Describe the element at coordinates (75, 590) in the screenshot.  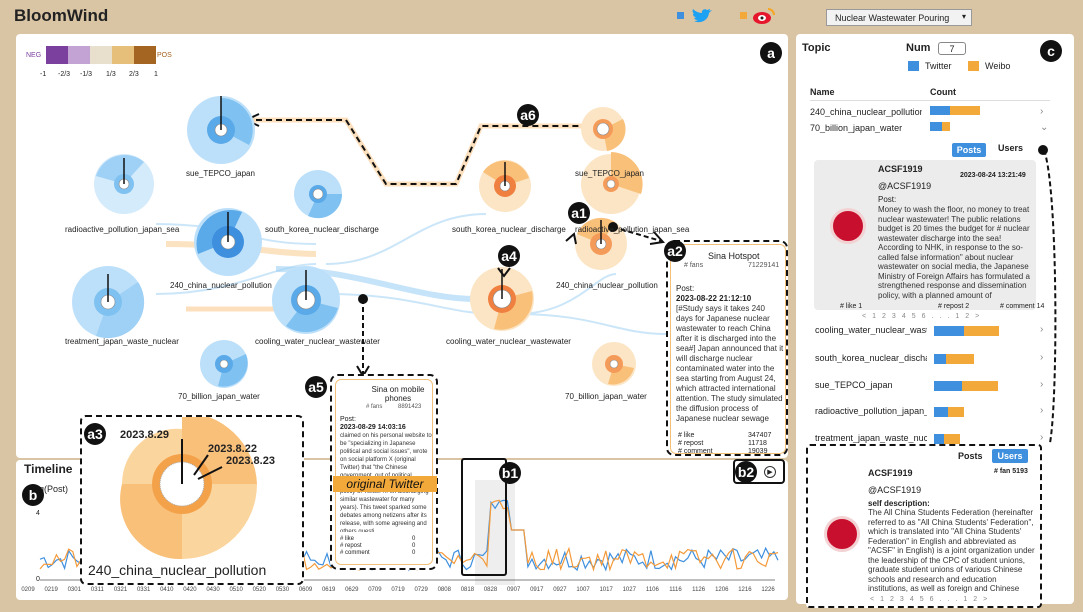
I see `timeline-tick: 0301` at that location.